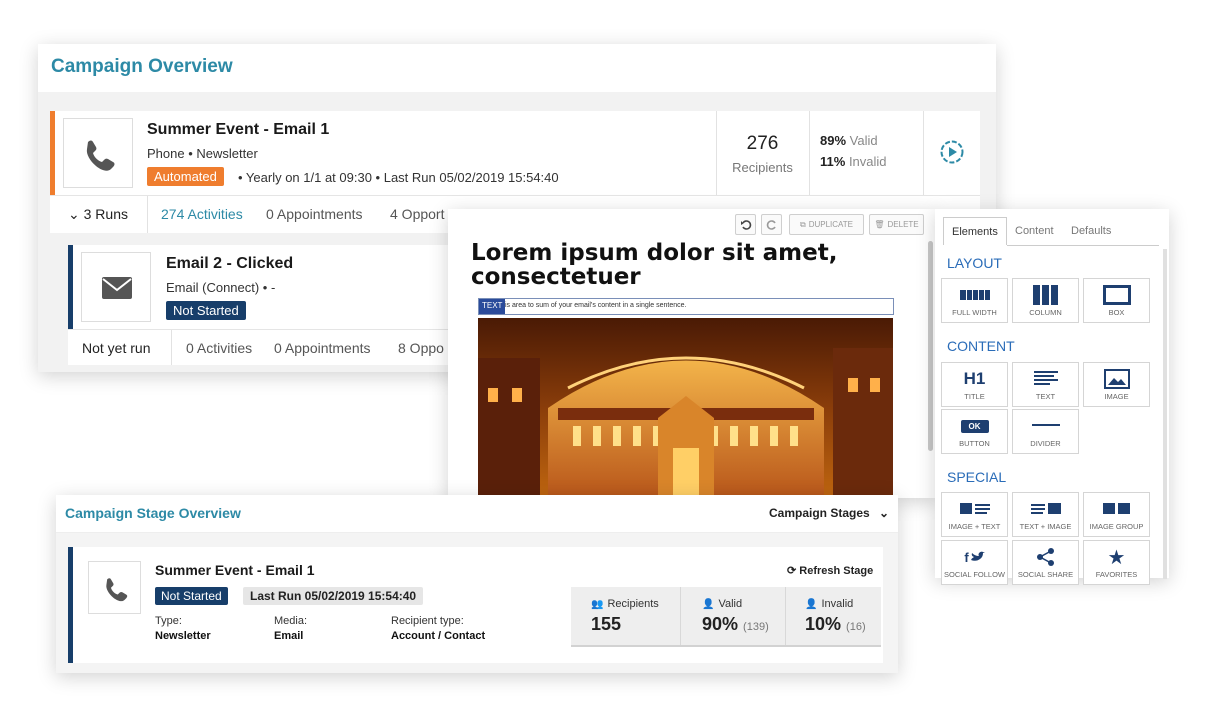  I want to click on copy-icon: ⧉, so click(802, 224).